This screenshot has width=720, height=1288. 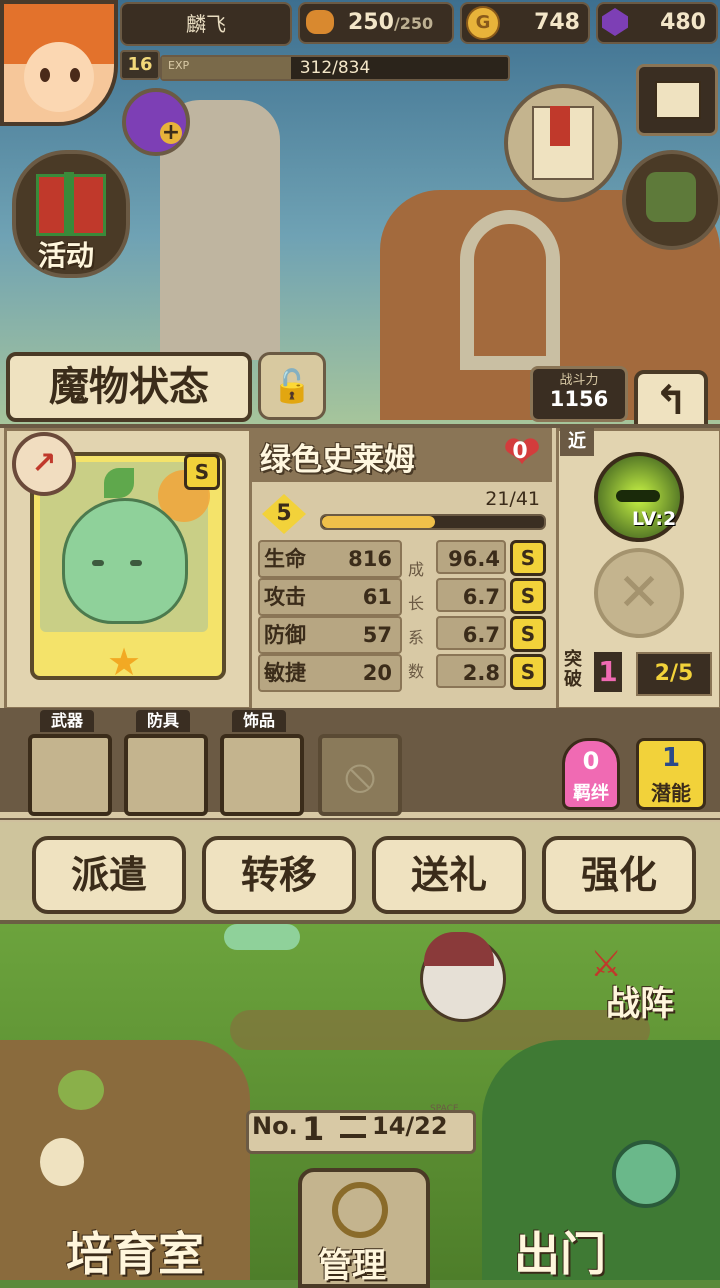 What do you see at coordinates (525, 23) in the screenshot?
I see `gold-counter: G 748` at bounding box center [525, 23].